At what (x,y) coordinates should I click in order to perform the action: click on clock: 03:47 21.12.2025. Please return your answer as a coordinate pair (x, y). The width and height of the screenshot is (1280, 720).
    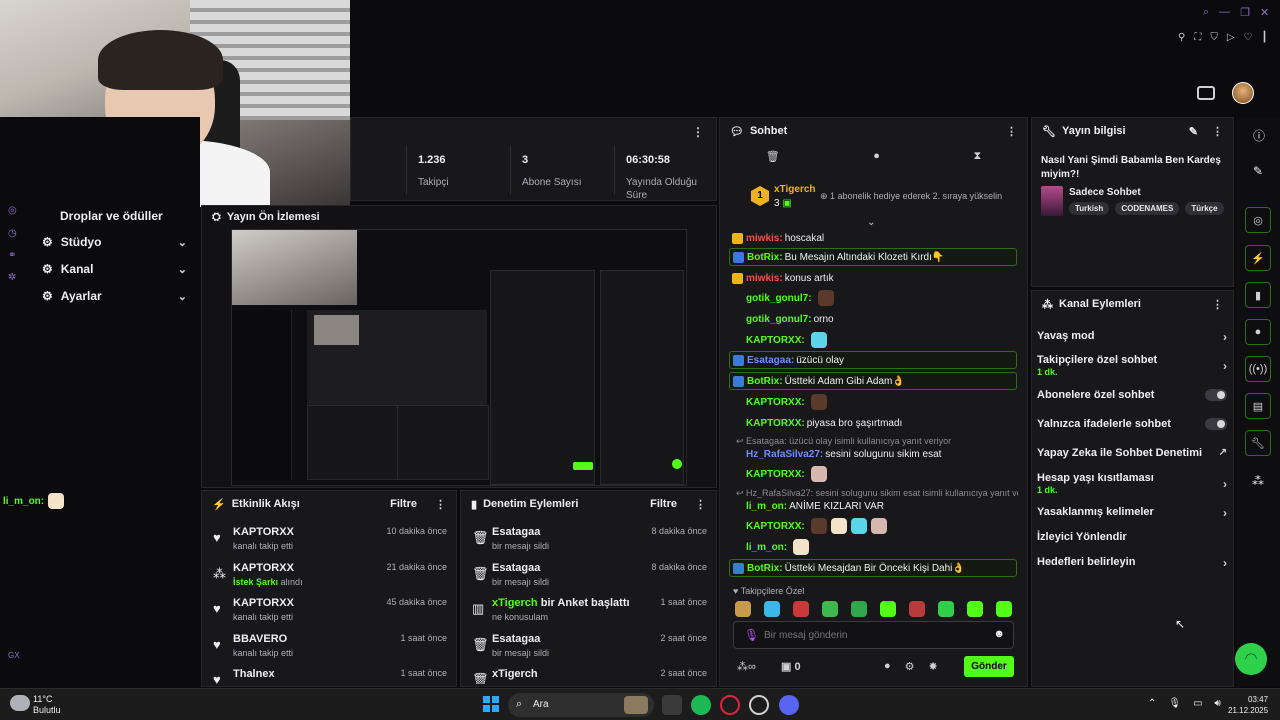
    Looking at the image, I should click on (1248, 705).